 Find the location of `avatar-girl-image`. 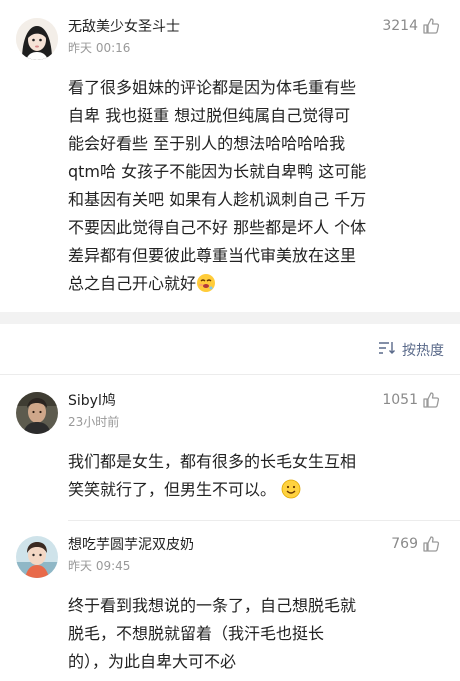

avatar-girl-image is located at coordinates (37, 39).